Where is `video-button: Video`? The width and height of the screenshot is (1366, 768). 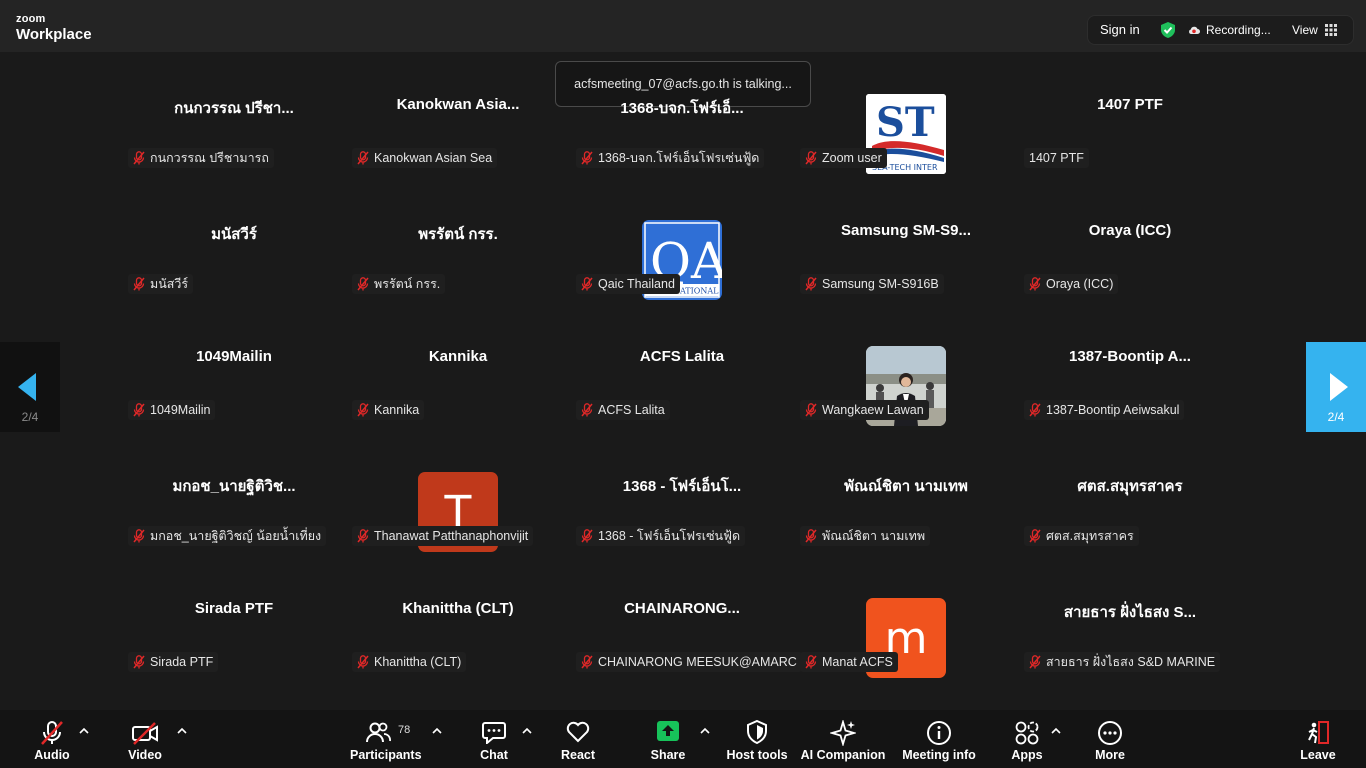 video-button: Video is located at coordinates (145, 739).